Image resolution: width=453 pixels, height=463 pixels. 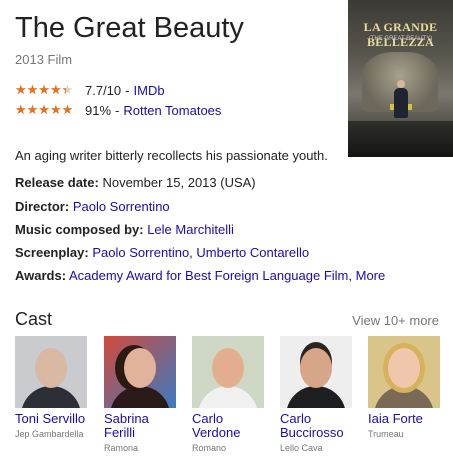 What do you see at coordinates (301, 448) in the screenshot?
I see `cast-role: Lello Cava` at bounding box center [301, 448].